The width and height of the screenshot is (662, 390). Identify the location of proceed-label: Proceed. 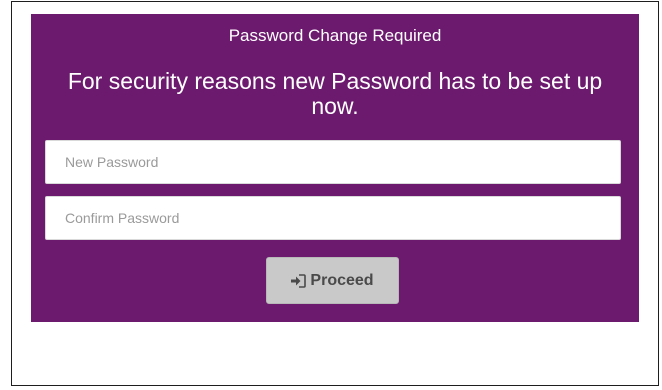
(342, 280).